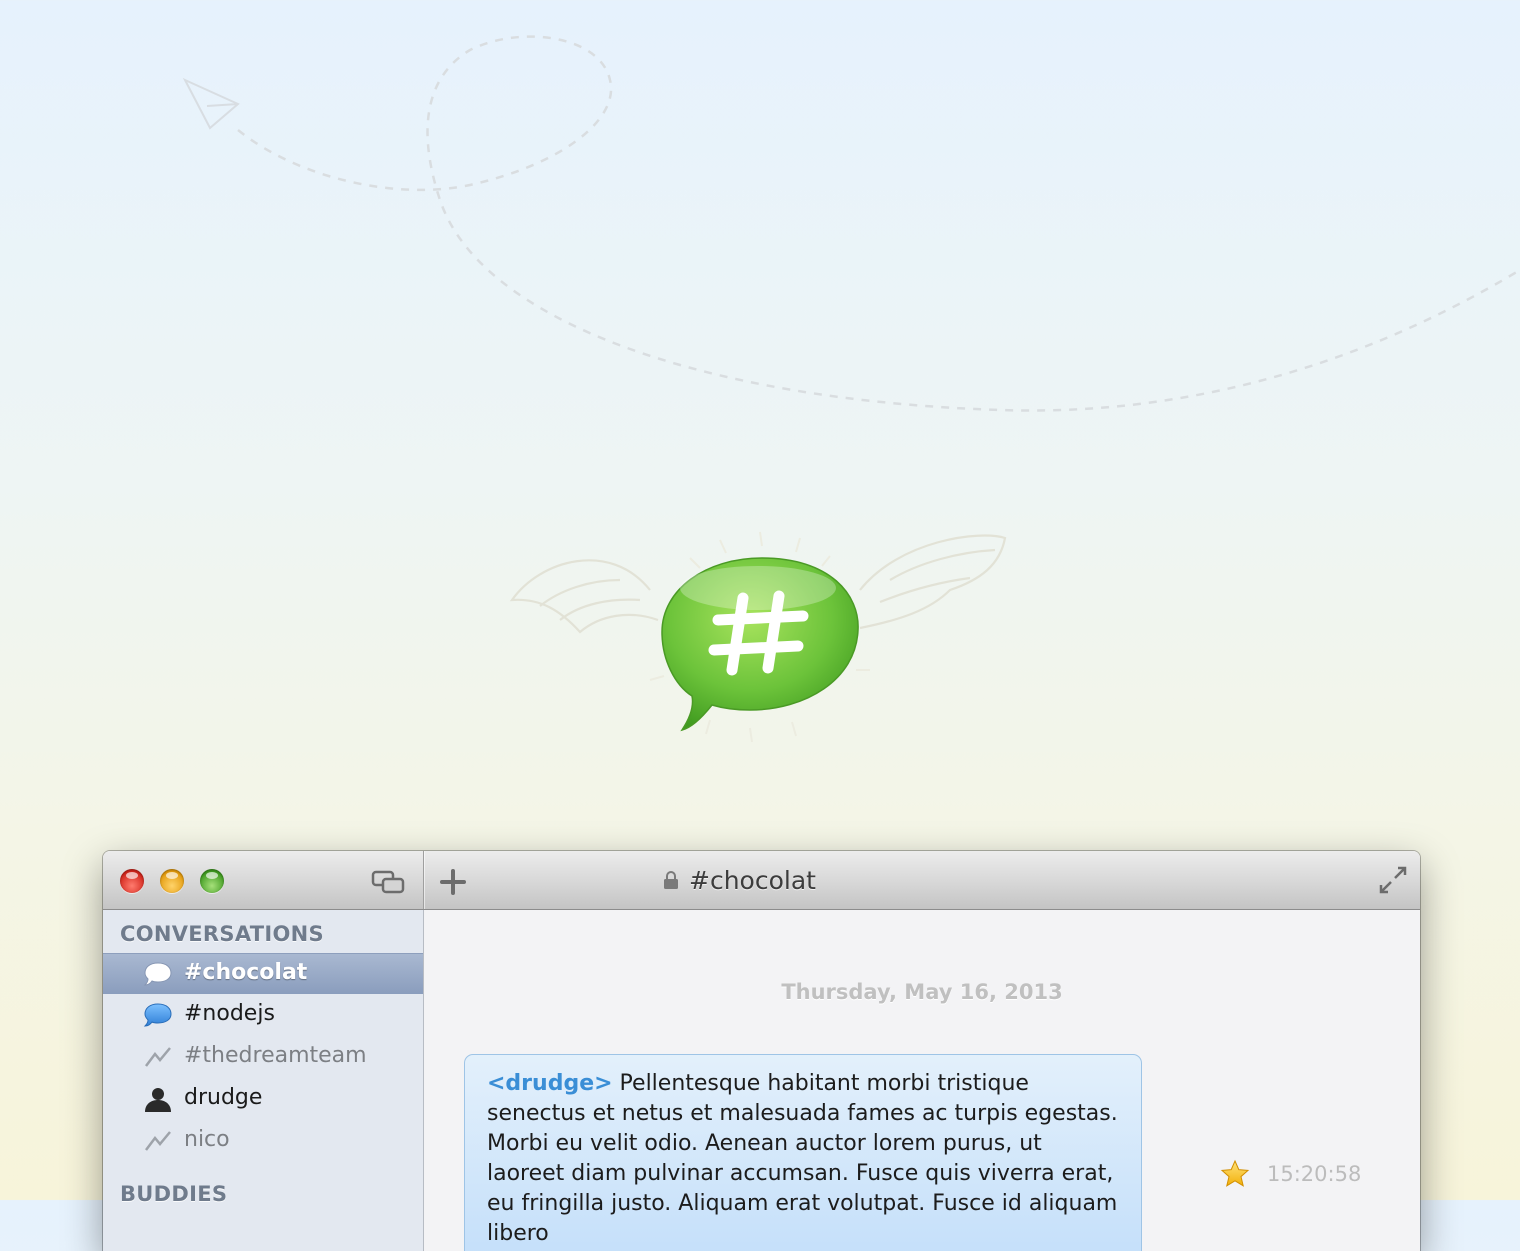 The image size is (1520, 1251). What do you see at coordinates (222, 934) in the screenshot?
I see `conversations-header: CONVERSATIONS` at bounding box center [222, 934].